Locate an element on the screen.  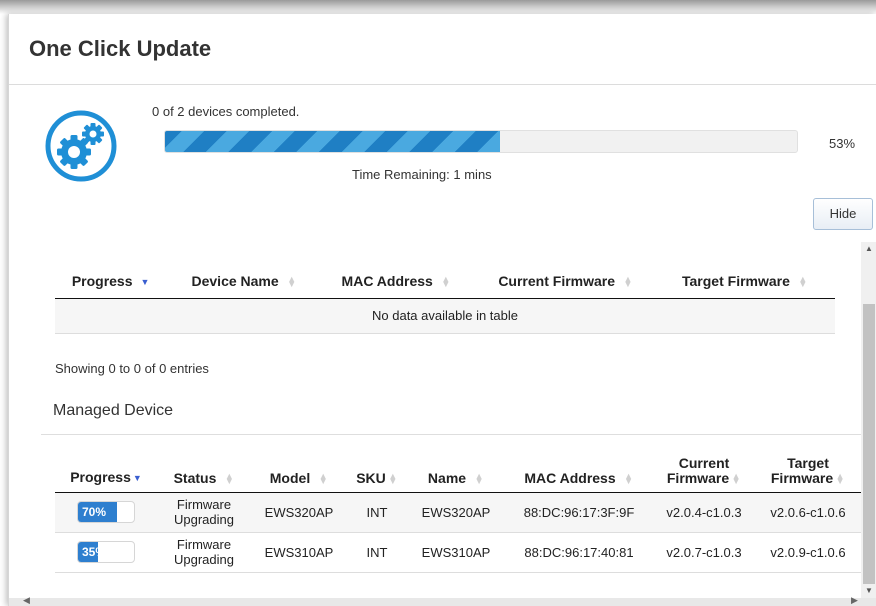
dialog-title: One Click Update is located at coordinates (120, 48).